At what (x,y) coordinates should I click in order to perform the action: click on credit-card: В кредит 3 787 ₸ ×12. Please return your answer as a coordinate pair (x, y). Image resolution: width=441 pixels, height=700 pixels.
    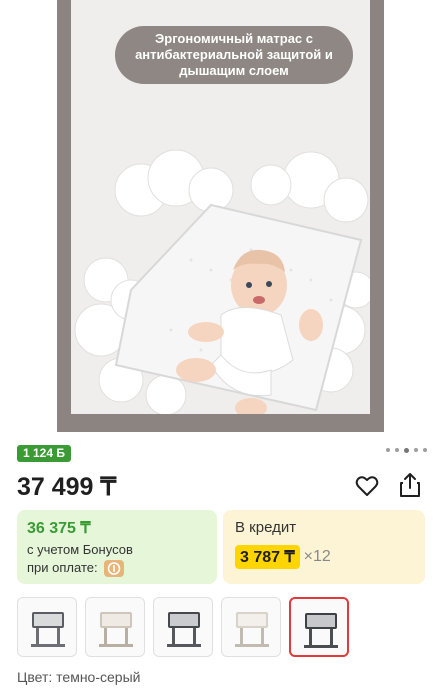
    Looking at the image, I should click on (324, 547).